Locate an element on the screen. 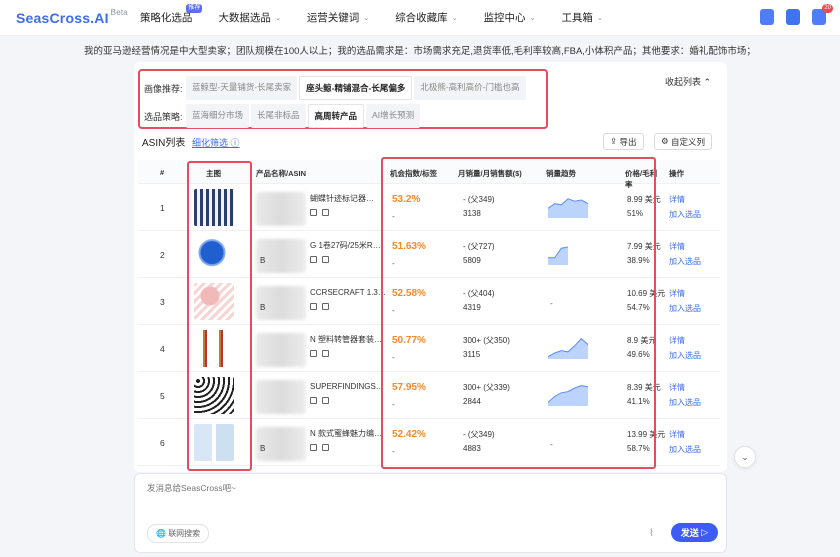 The image size is (840, 557). col-name: 产品名称/ASIN is located at coordinates (281, 173).